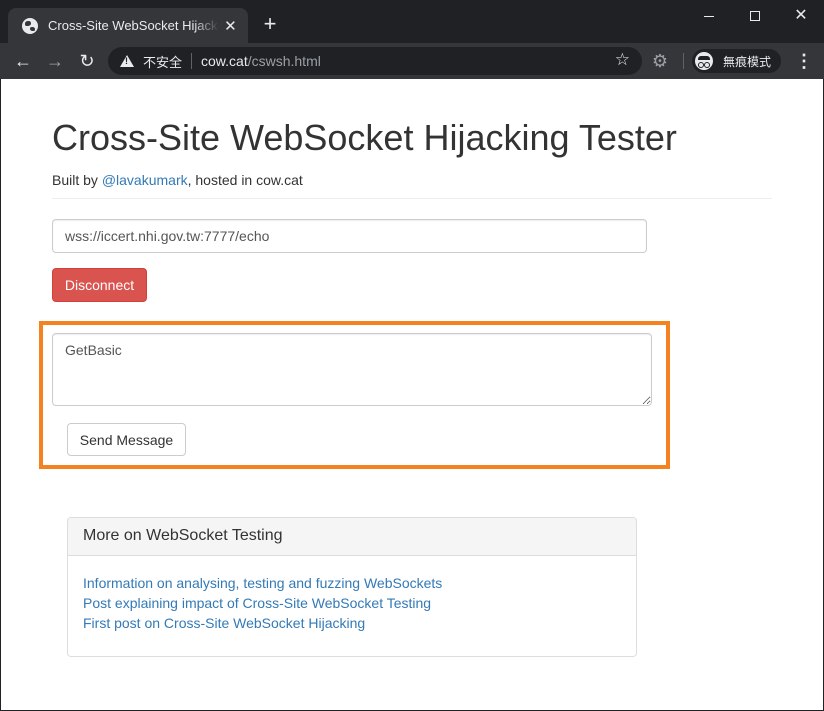  What do you see at coordinates (412, 198) in the screenshot?
I see `header-divider` at bounding box center [412, 198].